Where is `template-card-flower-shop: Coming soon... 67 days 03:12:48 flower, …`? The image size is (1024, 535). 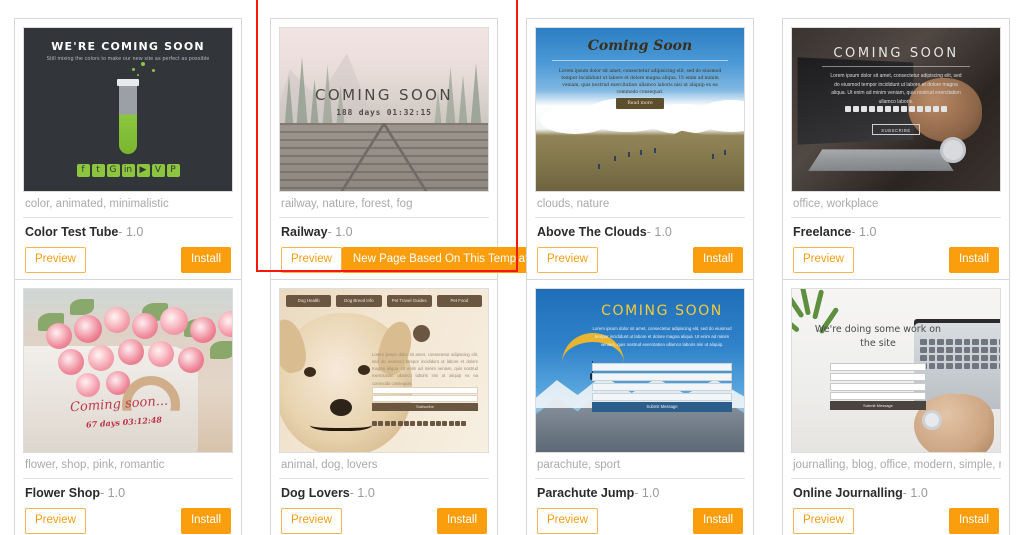
template-card-flower-shop: Coming soon... 67 days 03:12:48 flower, … is located at coordinates (128, 407).